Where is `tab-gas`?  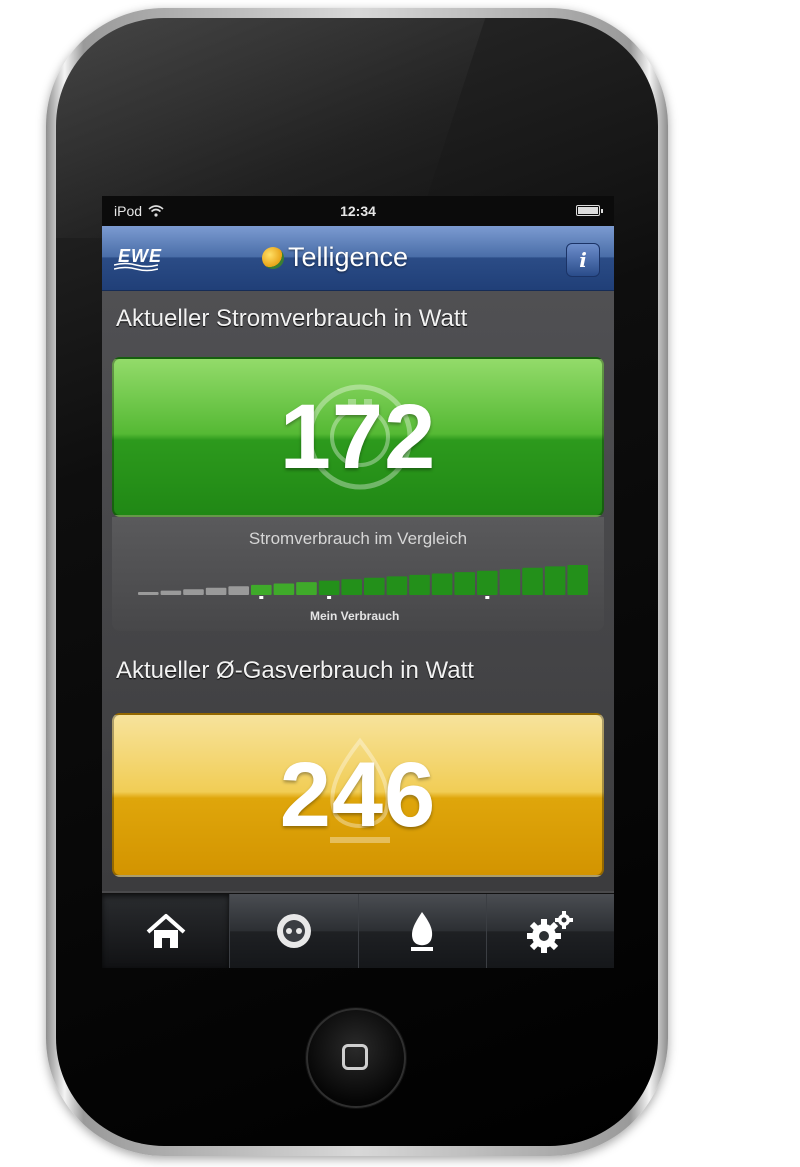 tab-gas is located at coordinates (423, 931).